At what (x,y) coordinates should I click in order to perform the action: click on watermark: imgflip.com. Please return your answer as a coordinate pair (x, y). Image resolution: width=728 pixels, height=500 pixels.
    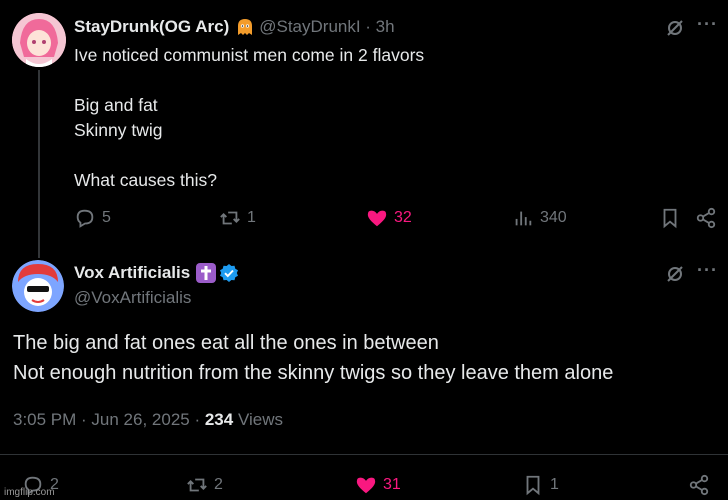
    Looking at the image, I should click on (29, 492).